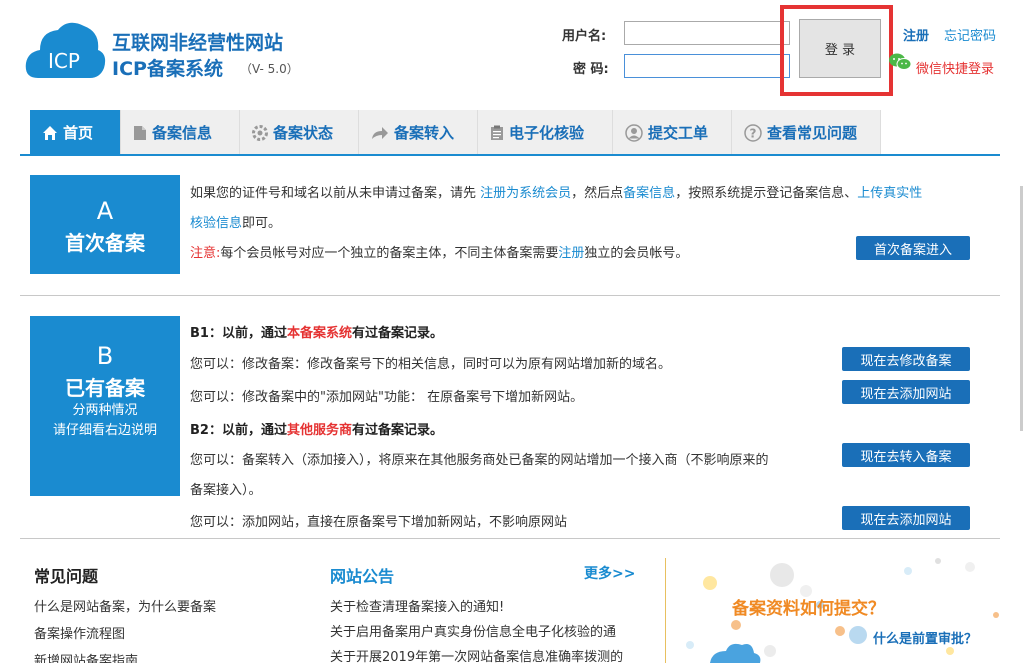  Describe the element at coordinates (238, 333) in the screenshot. I see `b1-heading-text: B1：以前，通过` at that location.